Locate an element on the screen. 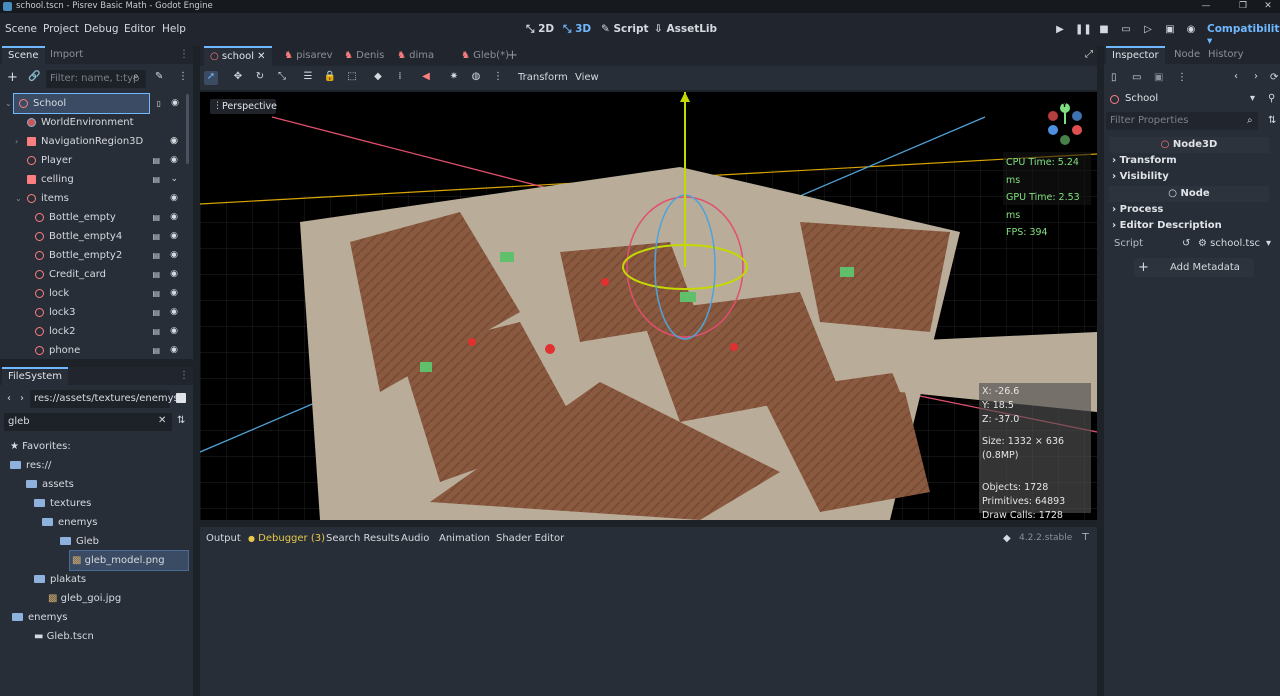 The height and width of the screenshot is (696, 1280). close-tab-icon: ✕ is located at coordinates (259, 56).